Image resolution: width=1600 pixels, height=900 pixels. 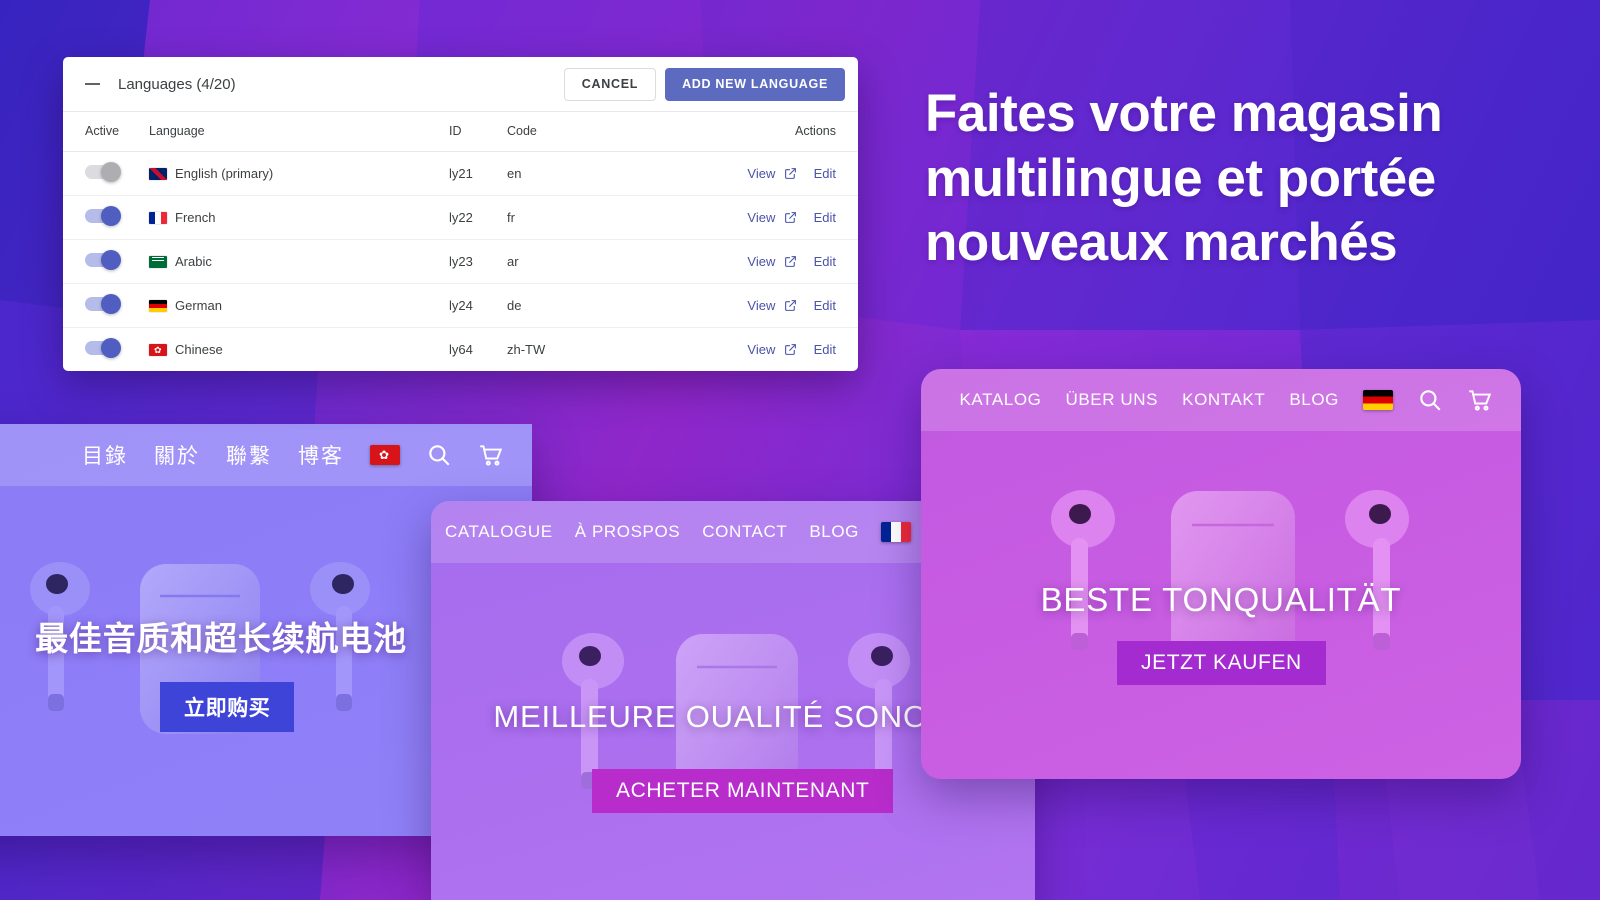 I want to click on table-head: Active Language ID Code Actions, so click(x=460, y=132).